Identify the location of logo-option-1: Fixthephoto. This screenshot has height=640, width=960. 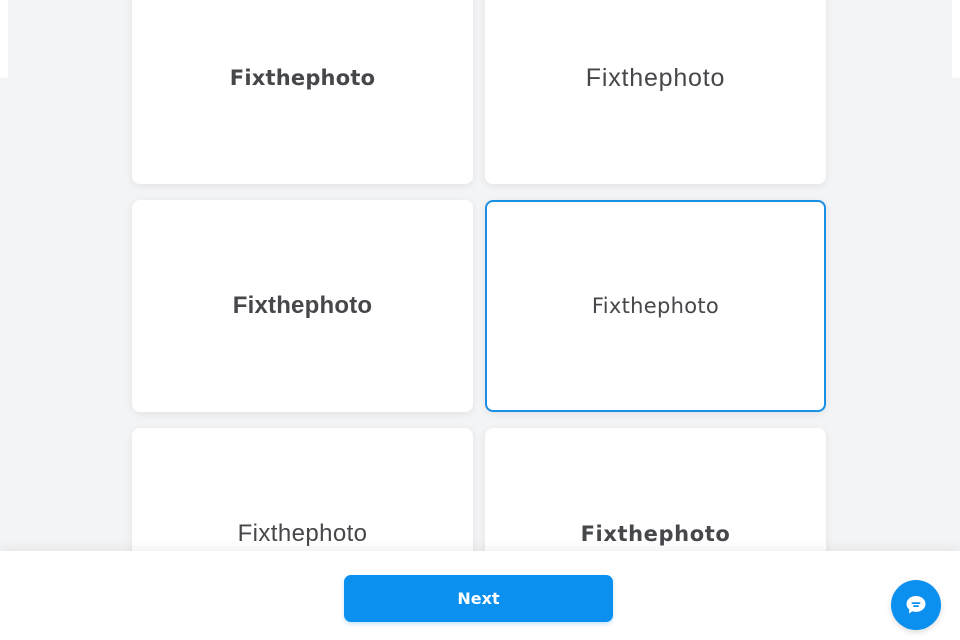
(302, 92).